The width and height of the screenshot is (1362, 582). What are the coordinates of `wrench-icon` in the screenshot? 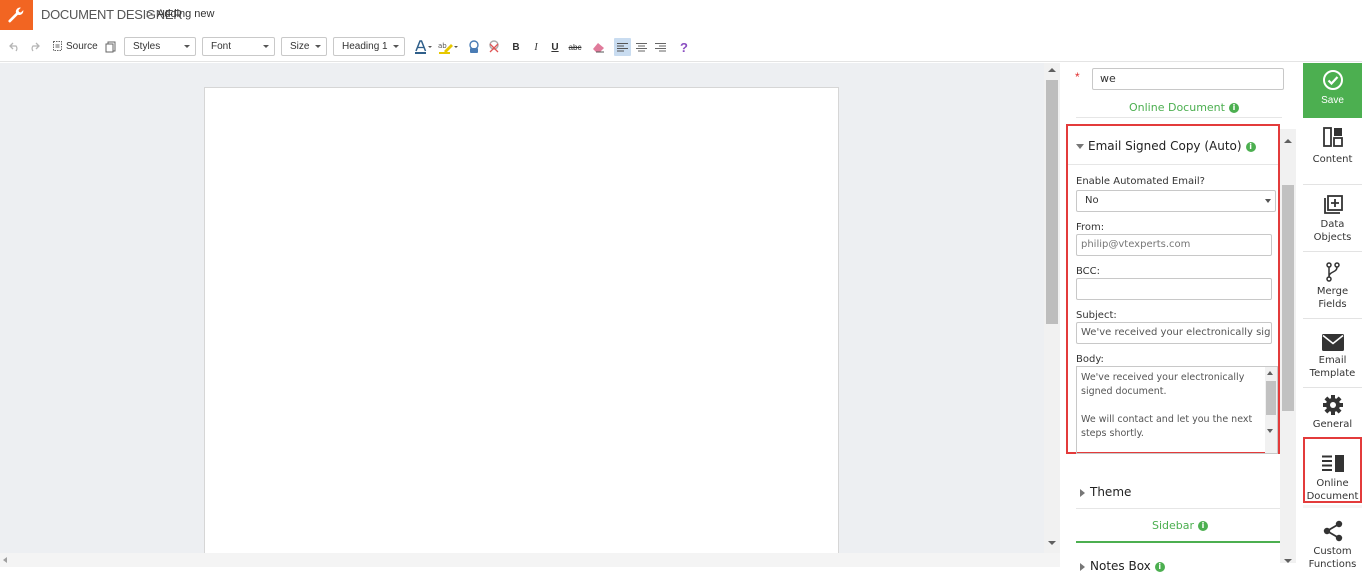 It's located at (16, 15).